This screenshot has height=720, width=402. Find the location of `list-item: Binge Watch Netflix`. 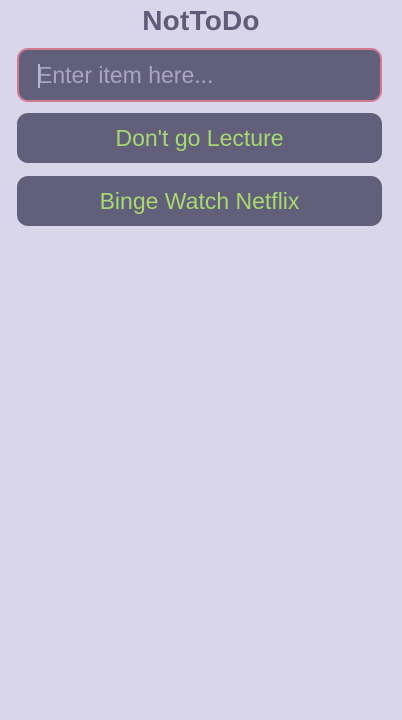

list-item: Binge Watch Netflix is located at coordinates (199, 201).